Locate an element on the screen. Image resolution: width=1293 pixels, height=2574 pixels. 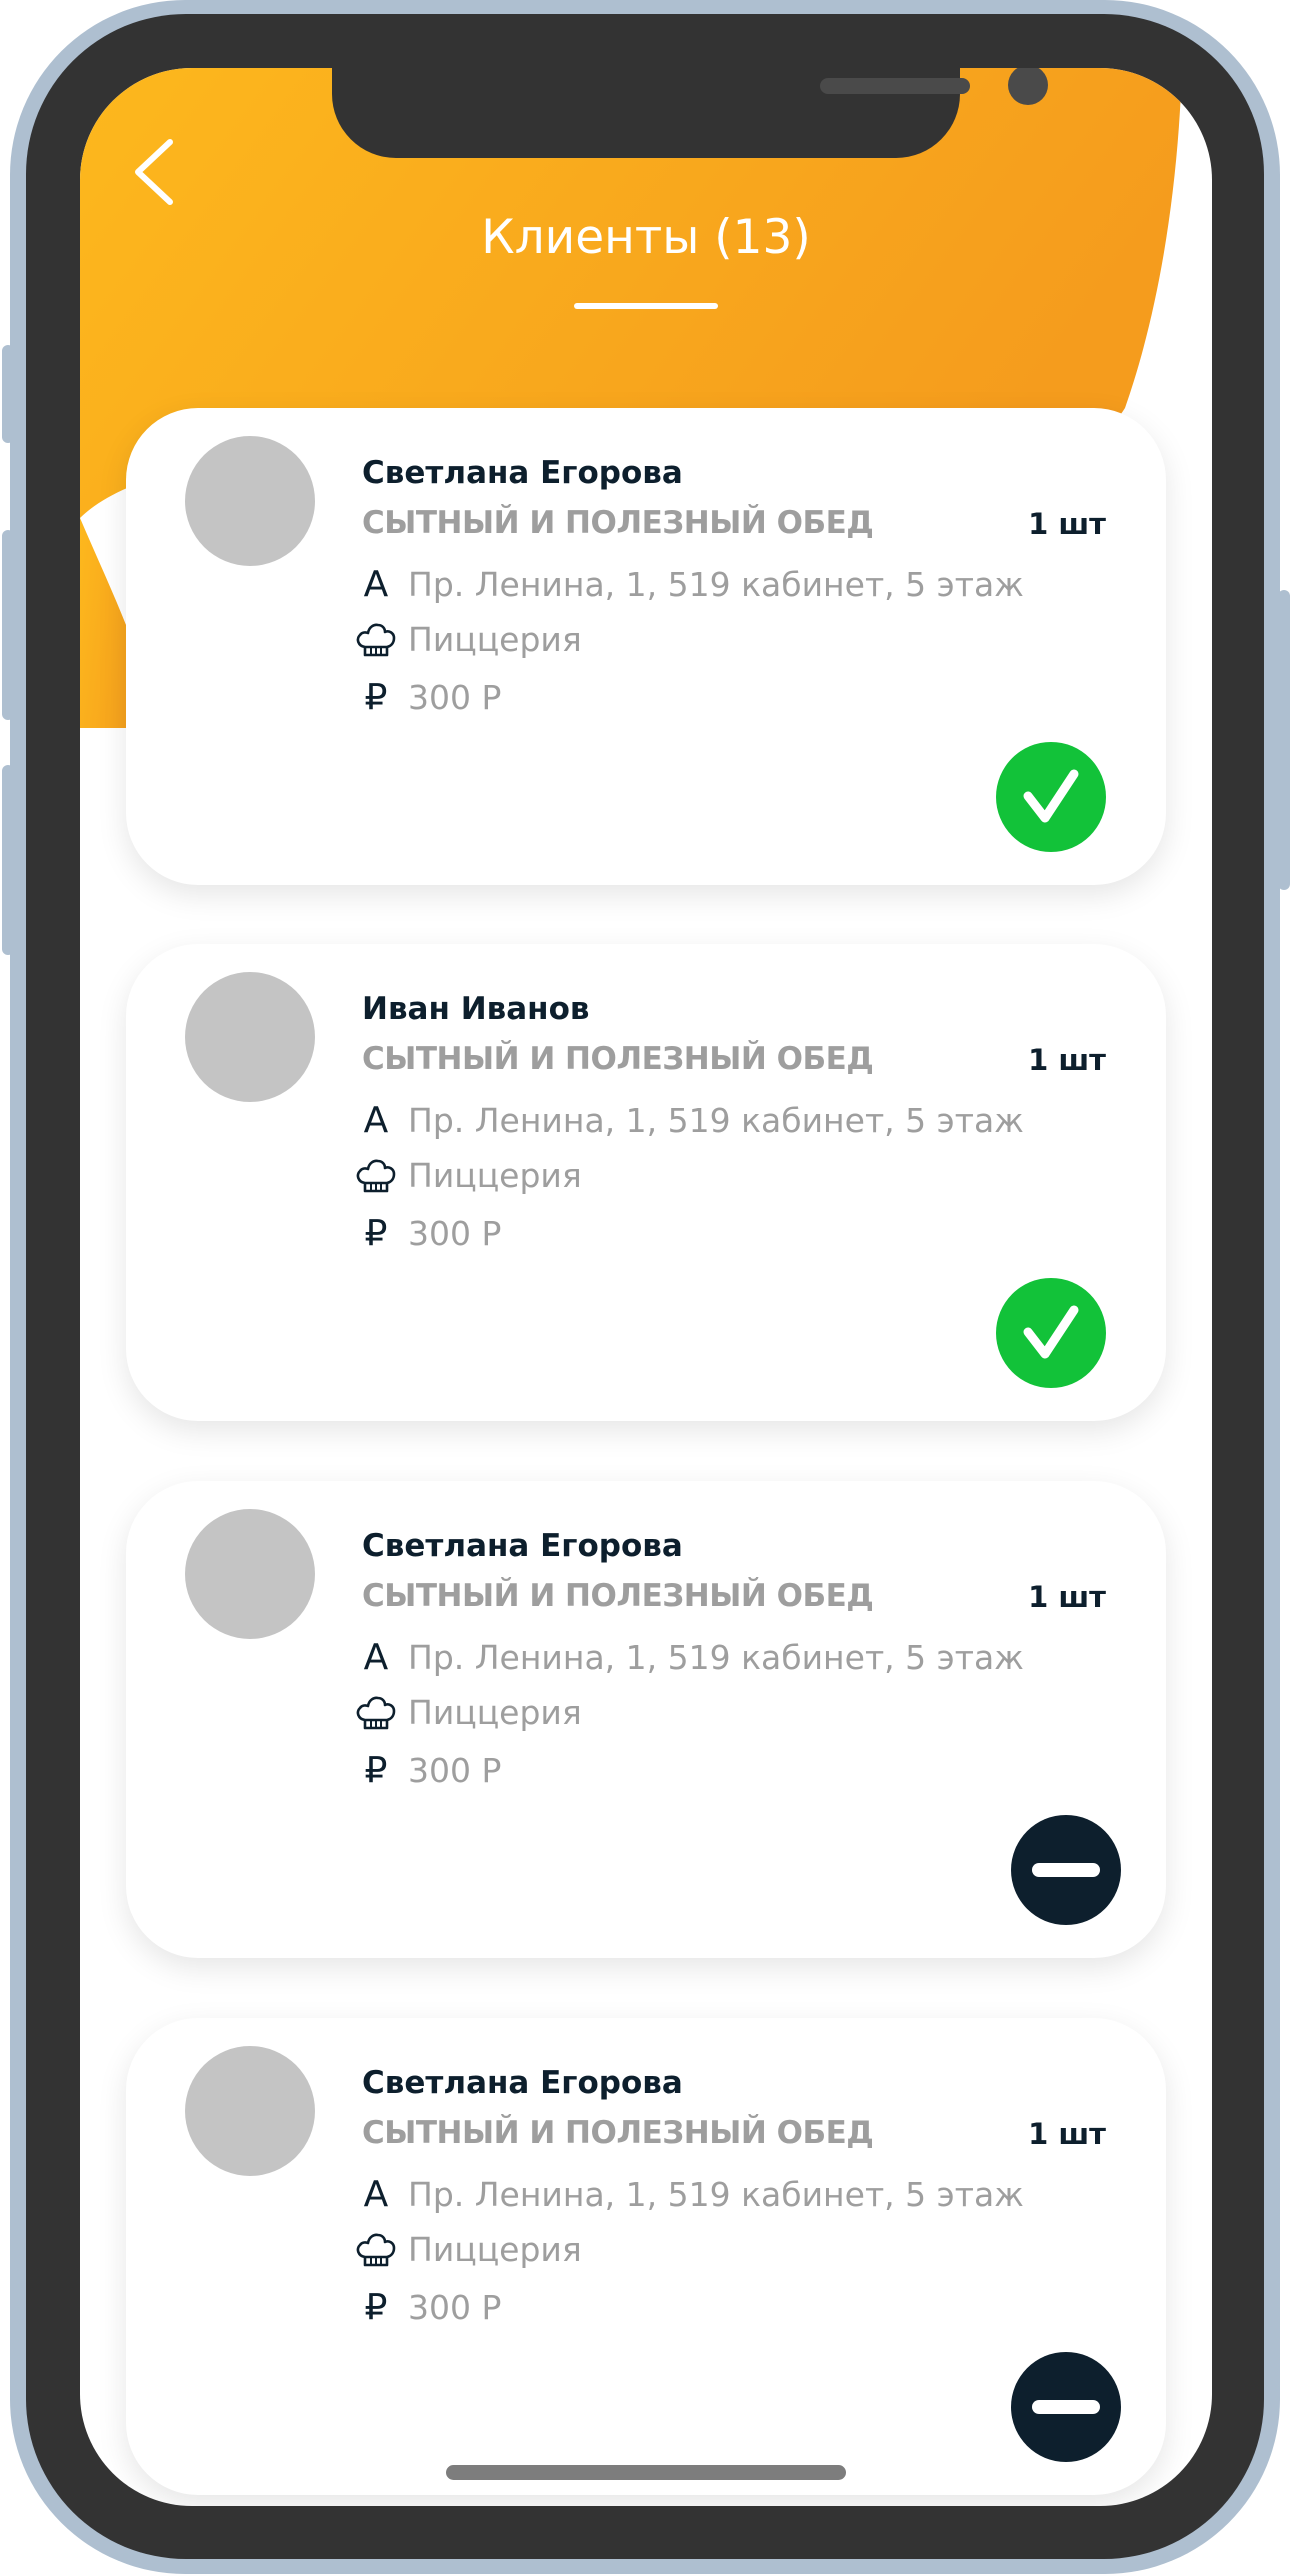
back-button is located at coordinates (156, 172).